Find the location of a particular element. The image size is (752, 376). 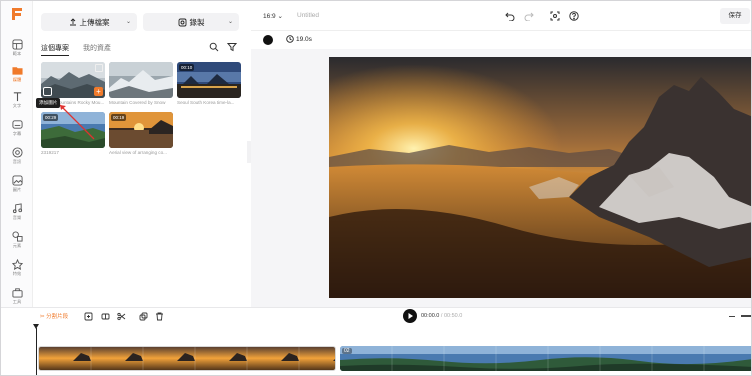

upload-button: 上傳檔案 ⌄ is located at coordinates (89, 22).